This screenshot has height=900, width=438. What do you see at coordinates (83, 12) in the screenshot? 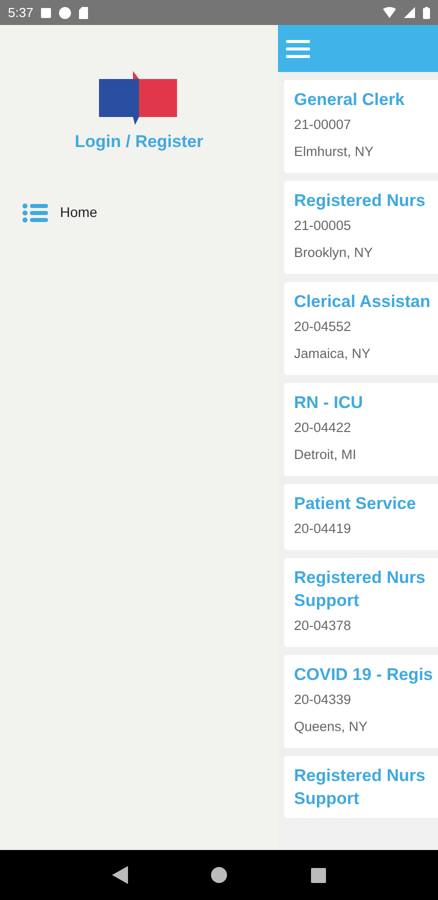
I see `sd-card-icon` at bounding box center [83, 12].